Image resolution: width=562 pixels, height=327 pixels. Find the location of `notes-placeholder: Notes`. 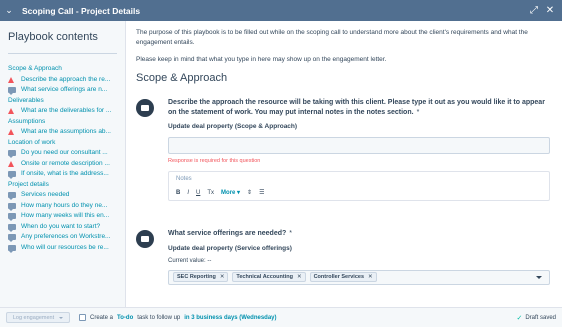

notes-placeholder: Notes is located at coordinates (184, 179).